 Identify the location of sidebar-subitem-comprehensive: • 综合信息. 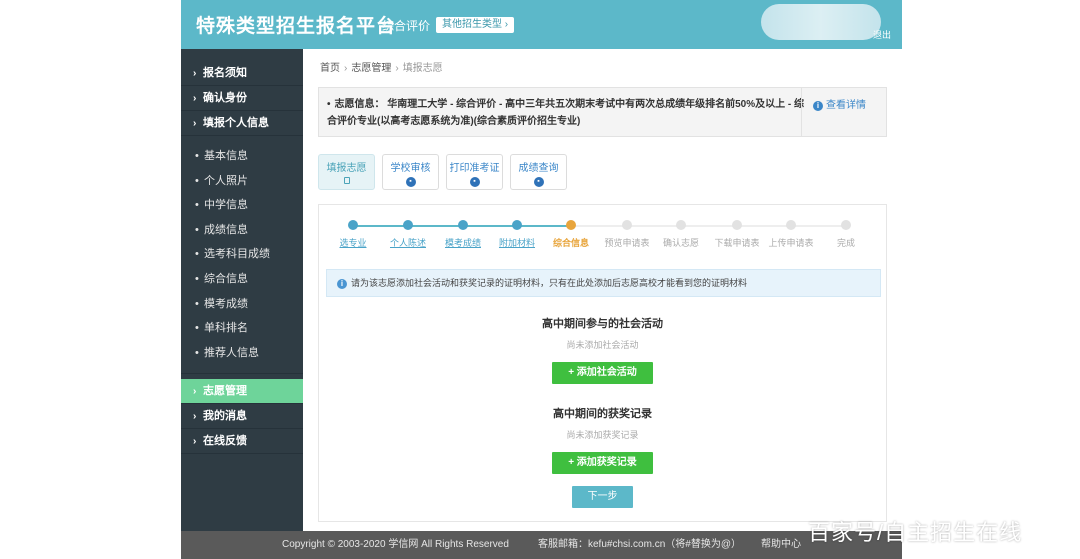
(242, 279).